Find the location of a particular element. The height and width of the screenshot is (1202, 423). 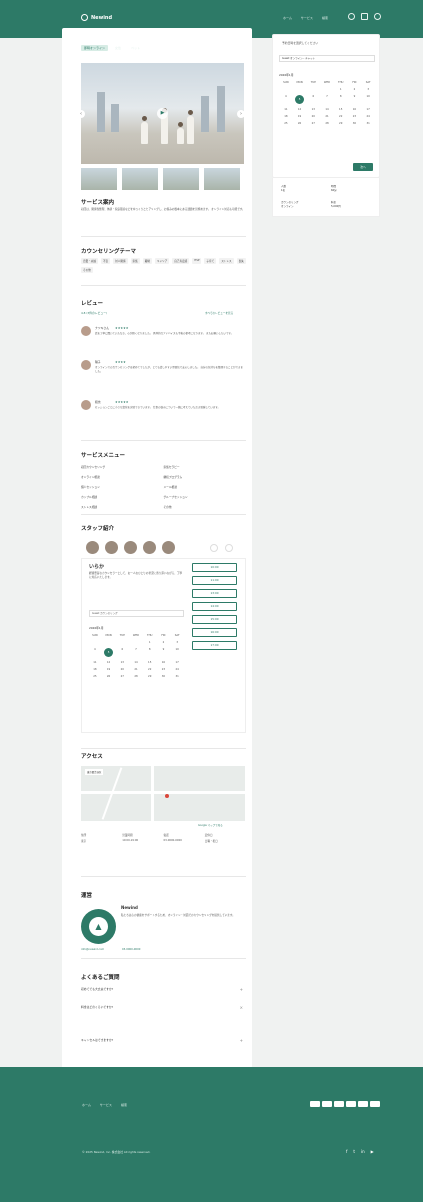

search-icon is located at coordinates (351, 16).